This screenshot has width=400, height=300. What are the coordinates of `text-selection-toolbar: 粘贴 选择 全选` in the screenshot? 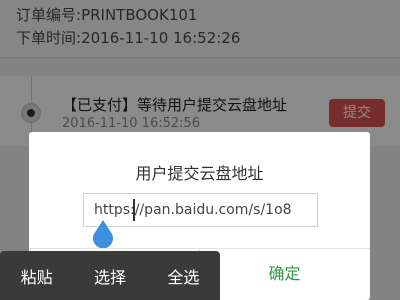 It's located at (110, 275).